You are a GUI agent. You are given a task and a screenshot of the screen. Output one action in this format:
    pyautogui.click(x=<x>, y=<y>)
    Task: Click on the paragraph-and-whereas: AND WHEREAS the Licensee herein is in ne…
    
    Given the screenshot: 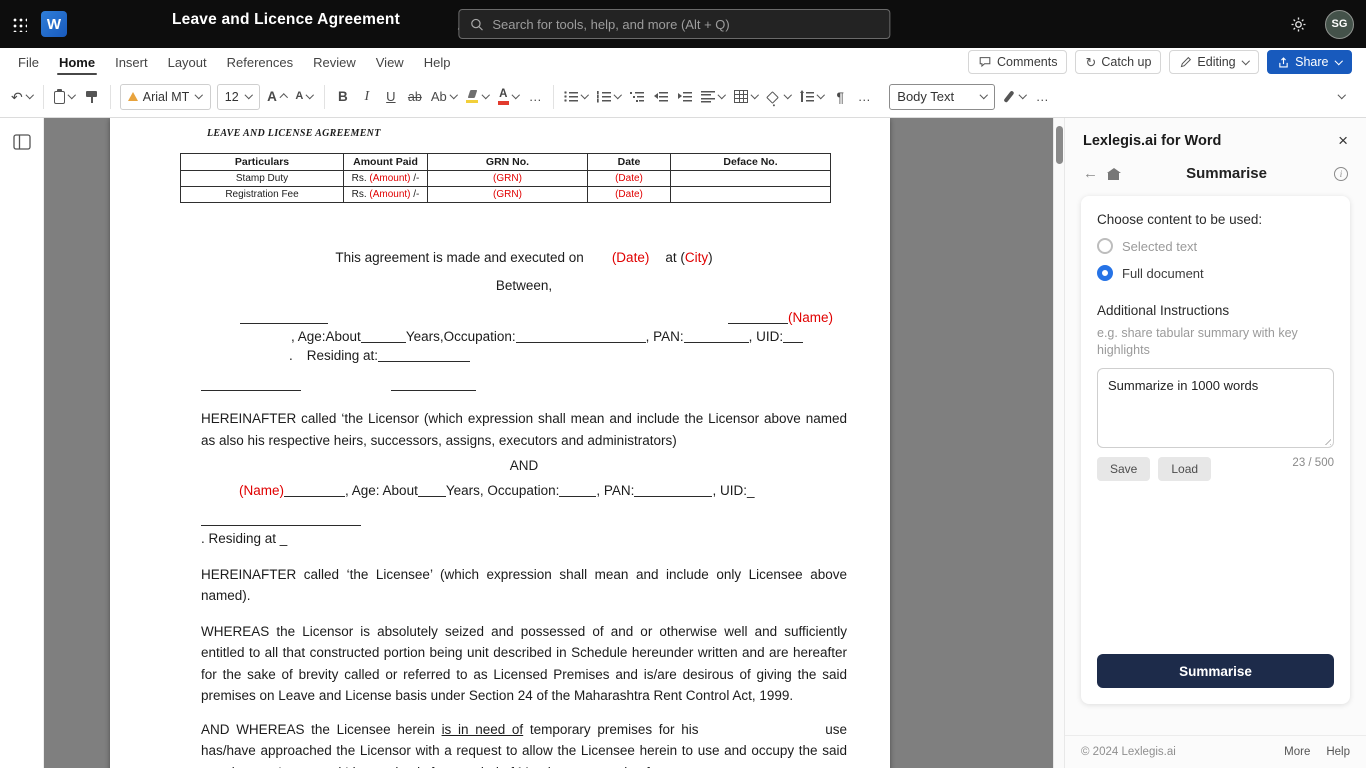 What is the action you would take?
    pyautogui.click(x=524, y=744)
    